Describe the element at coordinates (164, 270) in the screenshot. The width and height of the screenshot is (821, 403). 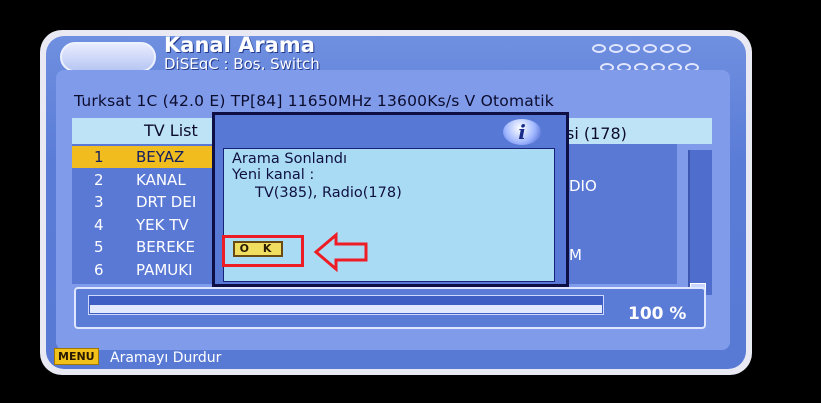
I see `channel-name: PAMUKI` at that location.